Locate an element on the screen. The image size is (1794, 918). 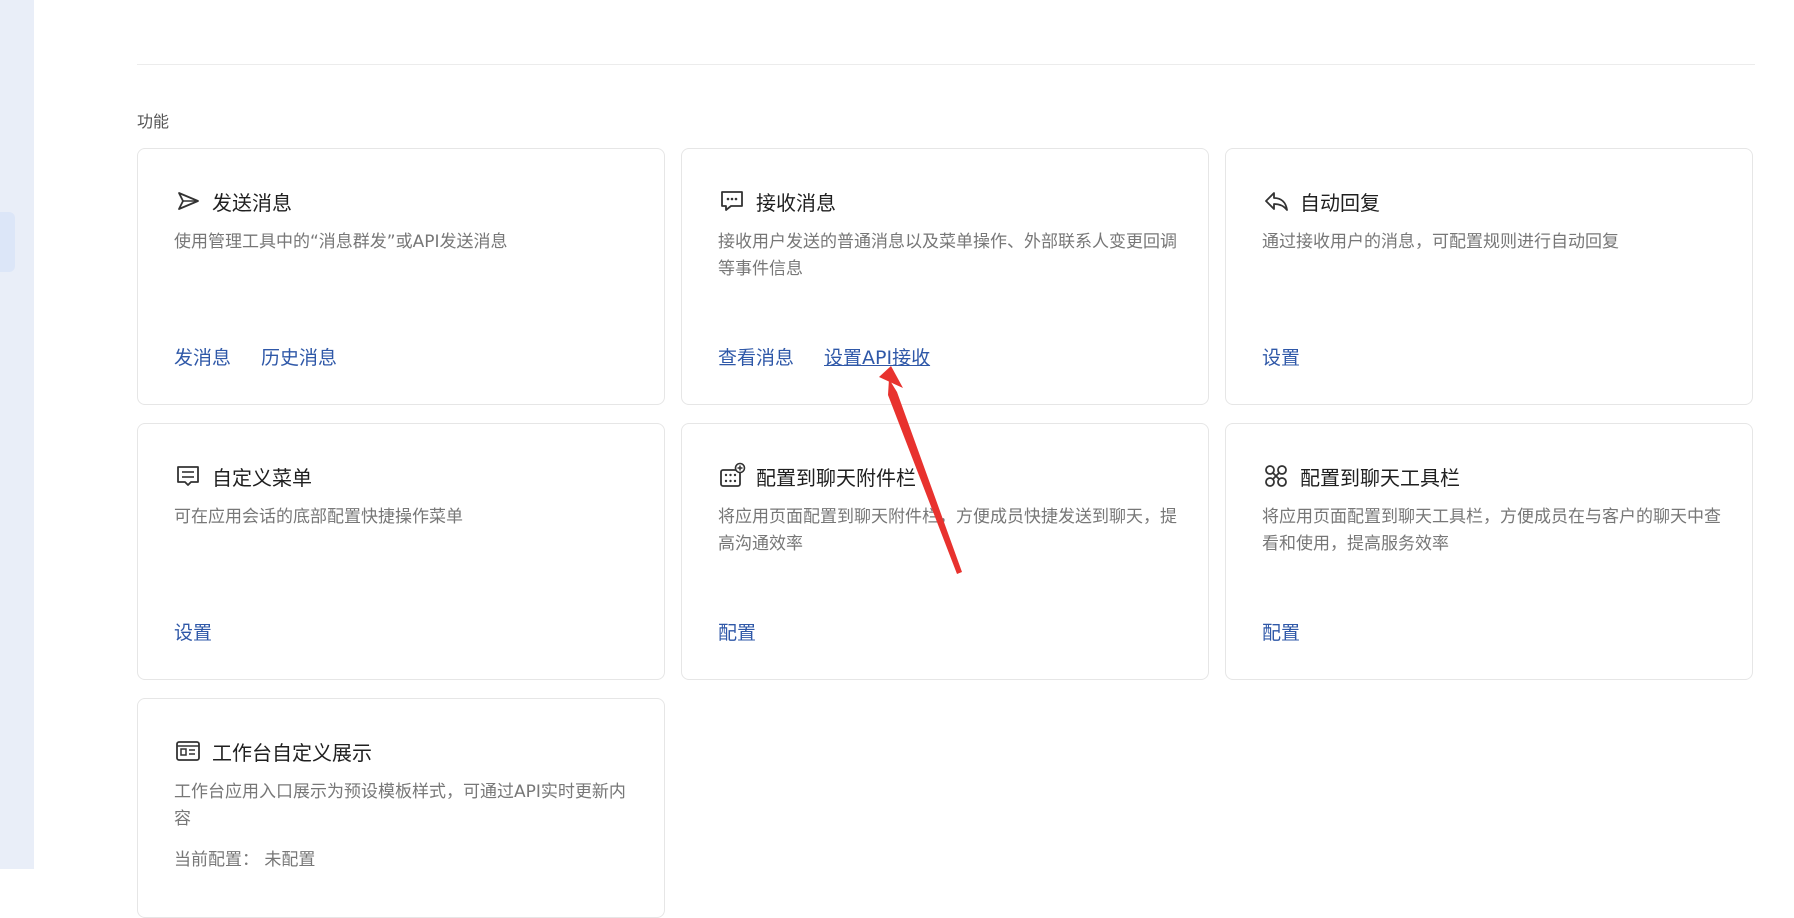
card-description: 可在应用会话的底部配置快捷操作菜单 is located at coordinates (318, 517).